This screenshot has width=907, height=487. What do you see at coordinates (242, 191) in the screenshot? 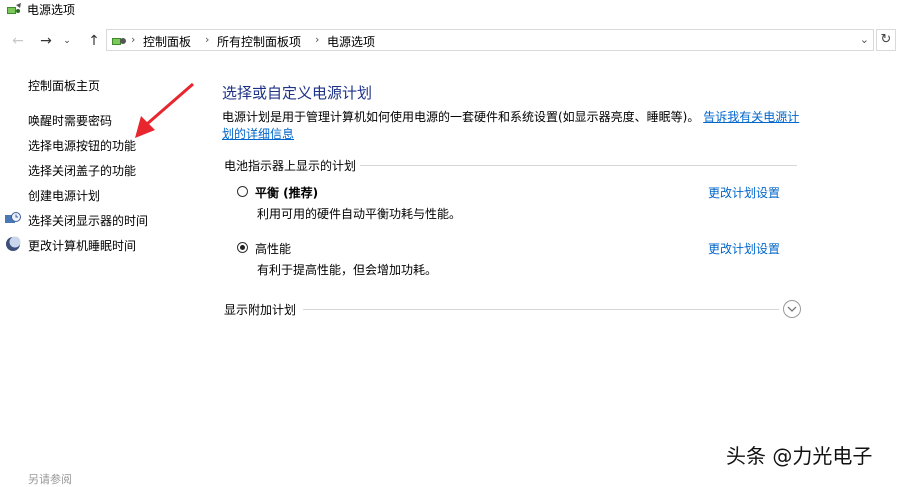
I see `balanced-radio` at bounding box center [242, 191].